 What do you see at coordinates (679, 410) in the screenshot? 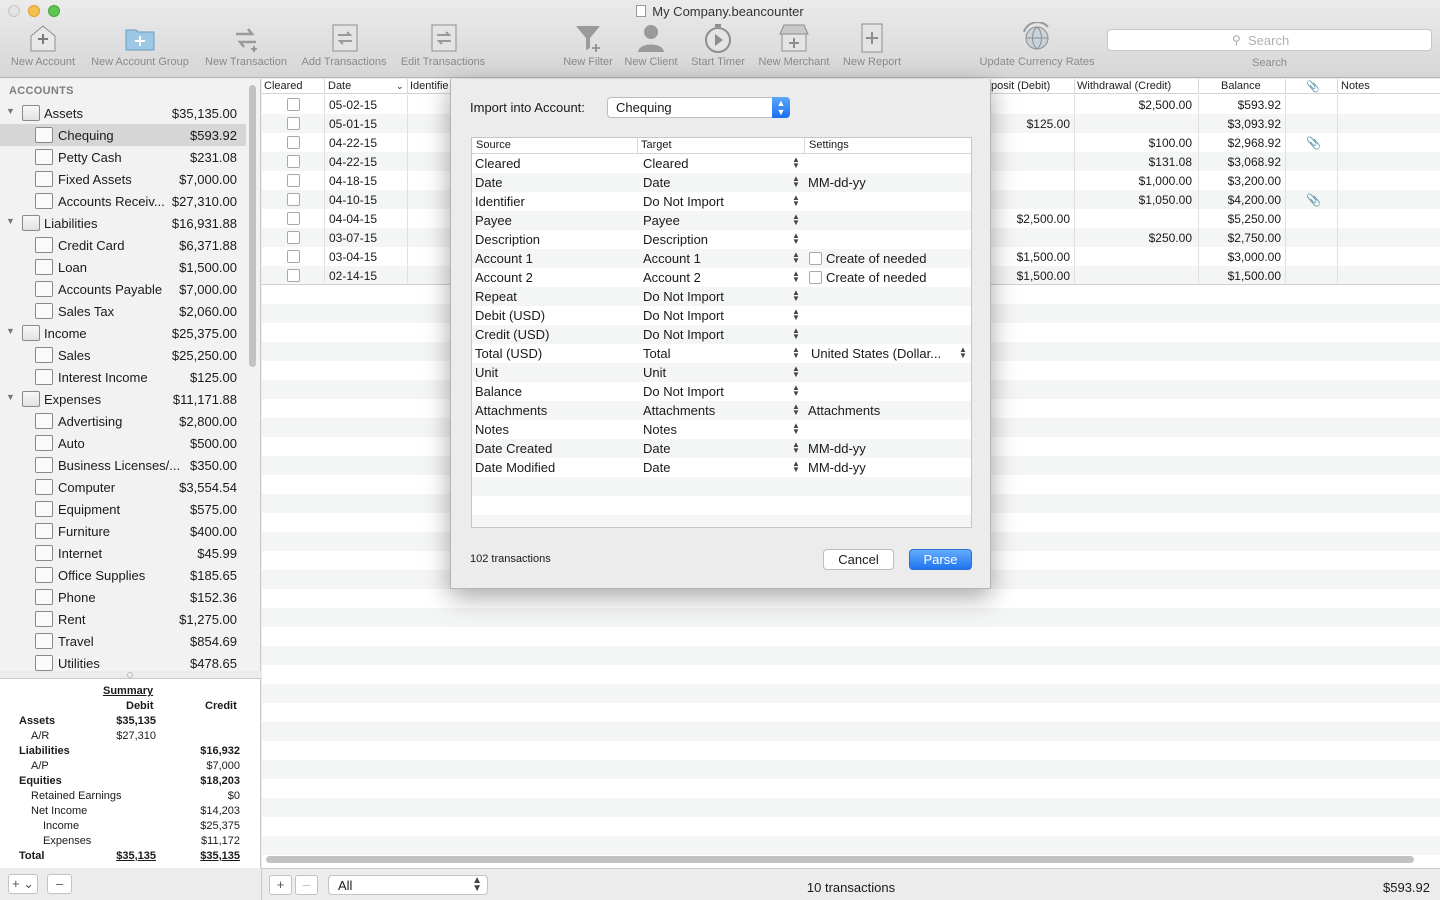
I see `mapping-target-popup: Attachments` at bounding box center [679, 410].